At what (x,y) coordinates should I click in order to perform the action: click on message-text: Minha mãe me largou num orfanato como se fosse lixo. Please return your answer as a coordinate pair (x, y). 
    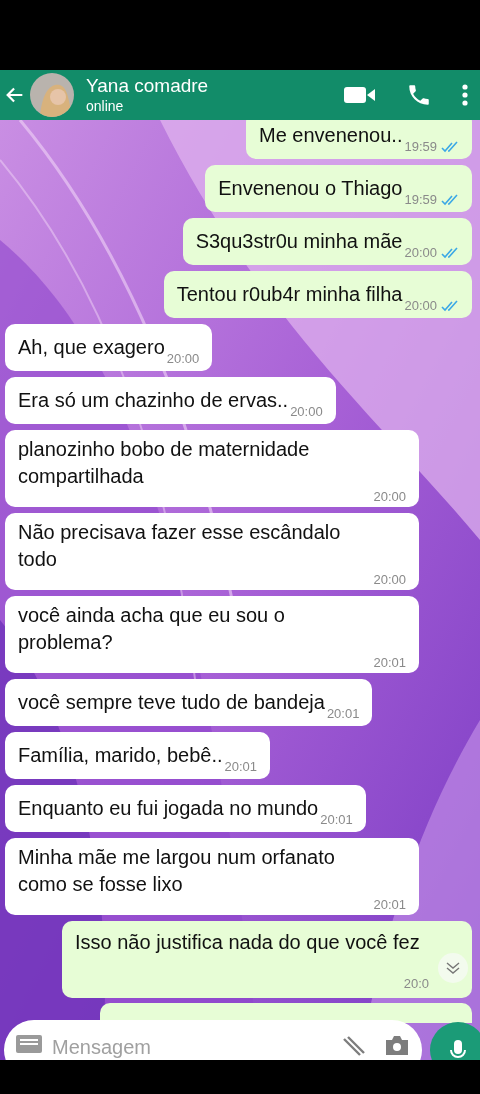
    Looking at the image, I should click on (177, 871).